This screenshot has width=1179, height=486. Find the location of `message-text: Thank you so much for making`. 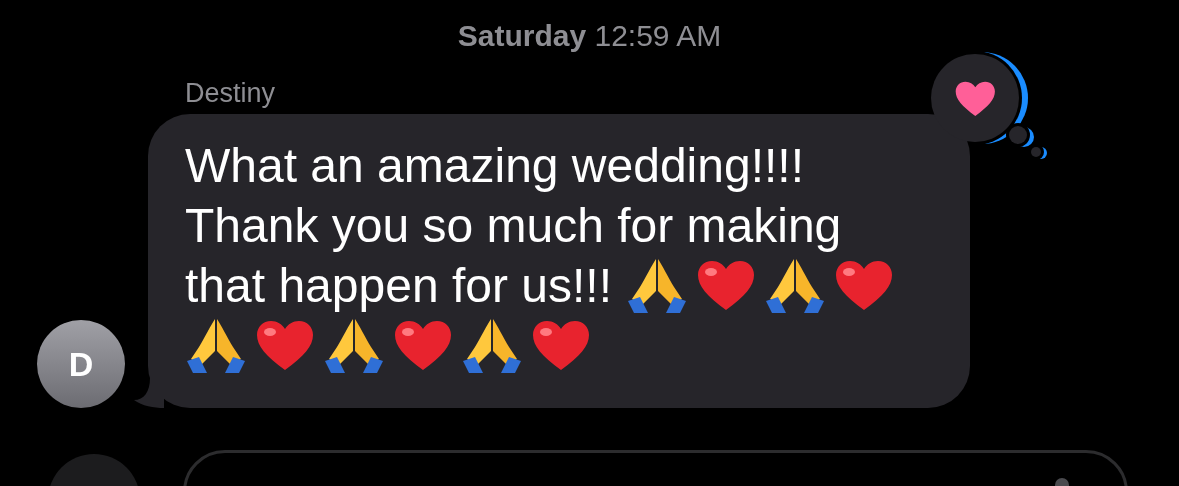

message-text: Thank you so much for making is located at coordinates (513, 226).